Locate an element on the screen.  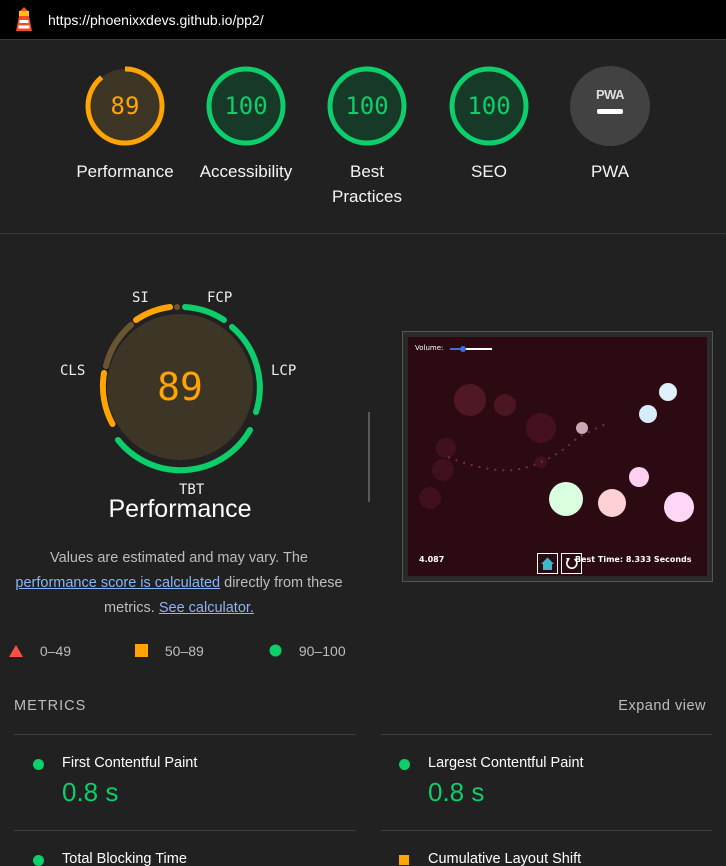
accessibility-score: 100 is located at coordinates (246, 106).